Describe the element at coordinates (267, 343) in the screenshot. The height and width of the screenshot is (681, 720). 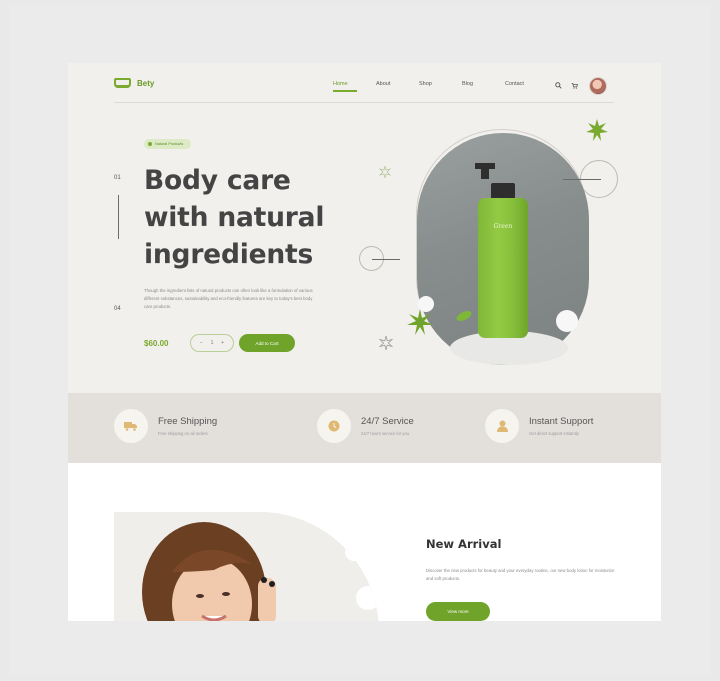
I see `add-to-cart-button: Add to Cart` at that location.